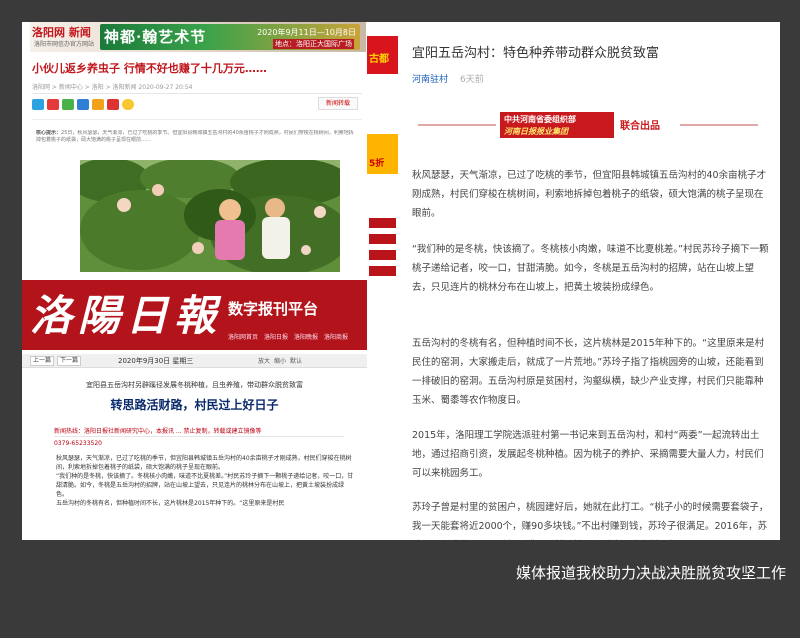 The image size is (800, 638). I want to click on side-ad-yellow: 5折, so click(382, 154).